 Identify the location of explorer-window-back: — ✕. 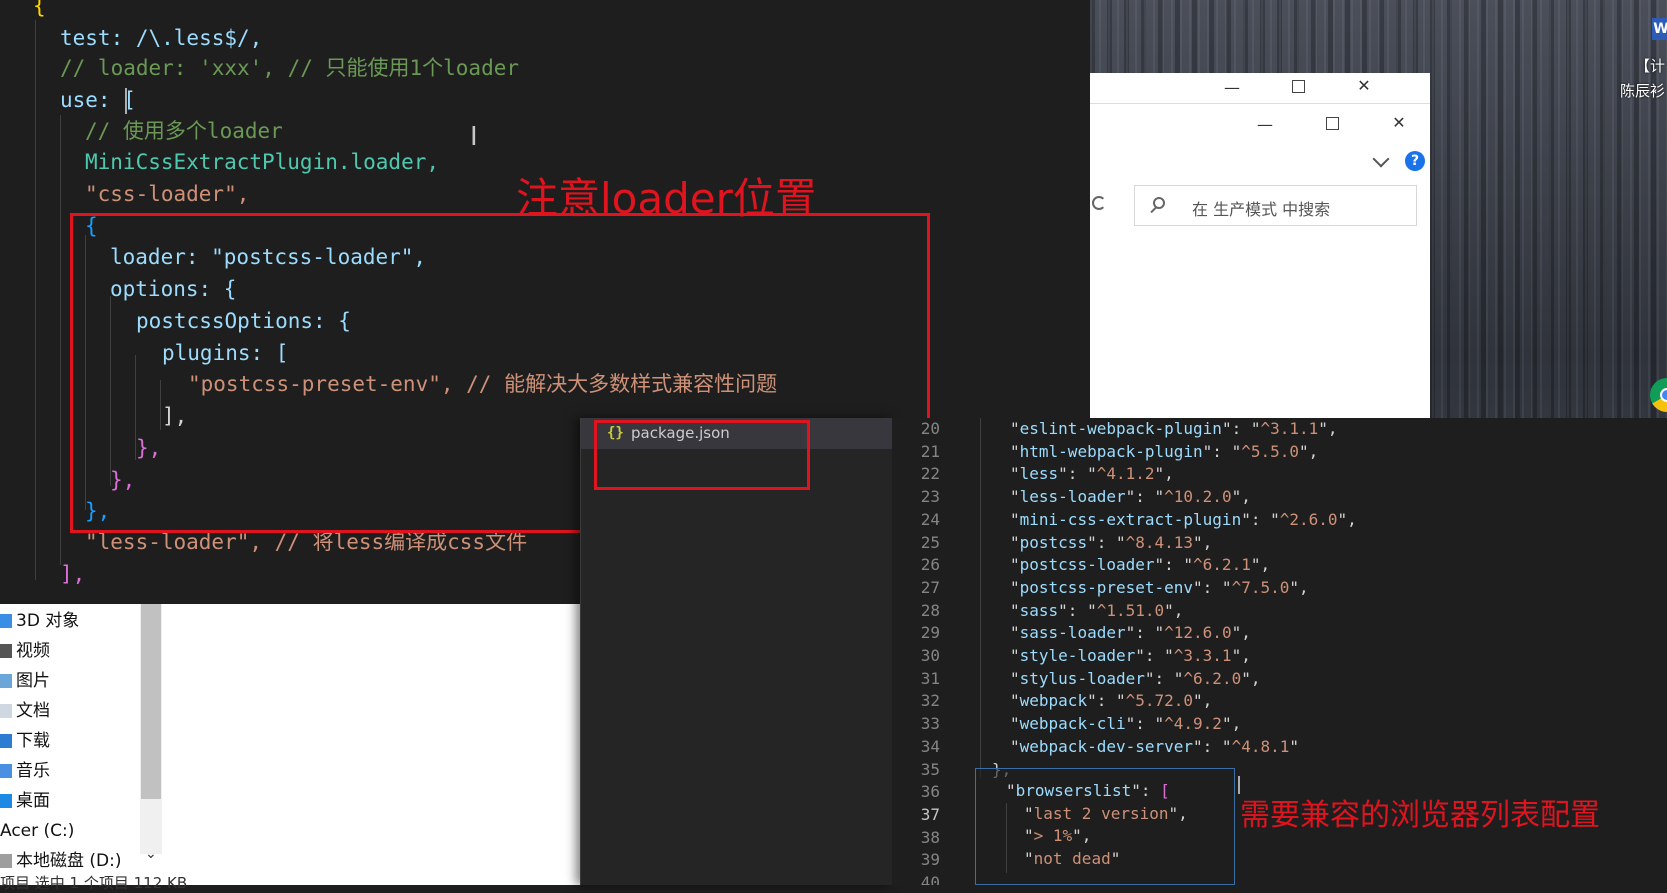
(1260, 88).